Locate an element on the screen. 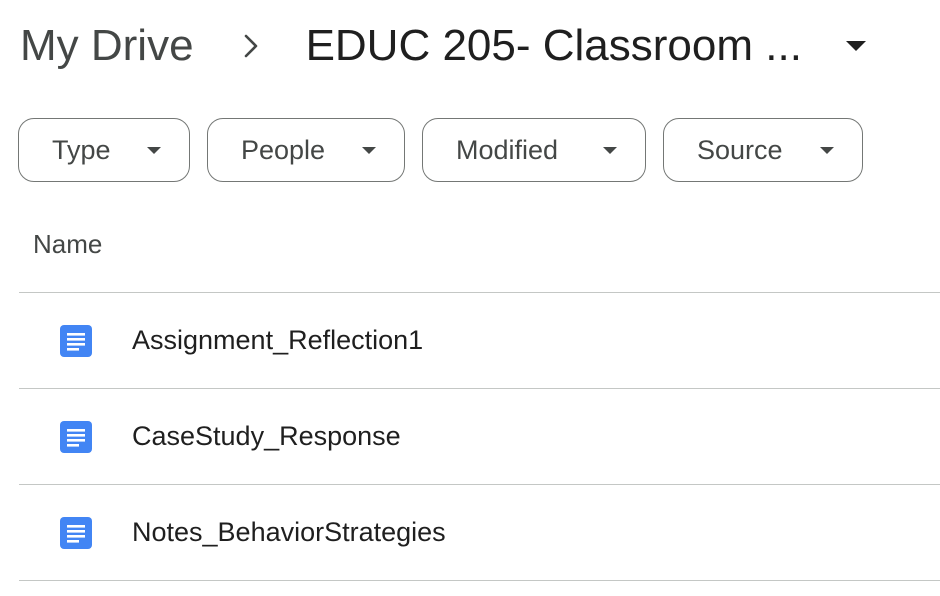 The height and width of the screenshot is (596, 940). modified-filter-chip: Modified is located at coordinates (534, 150).